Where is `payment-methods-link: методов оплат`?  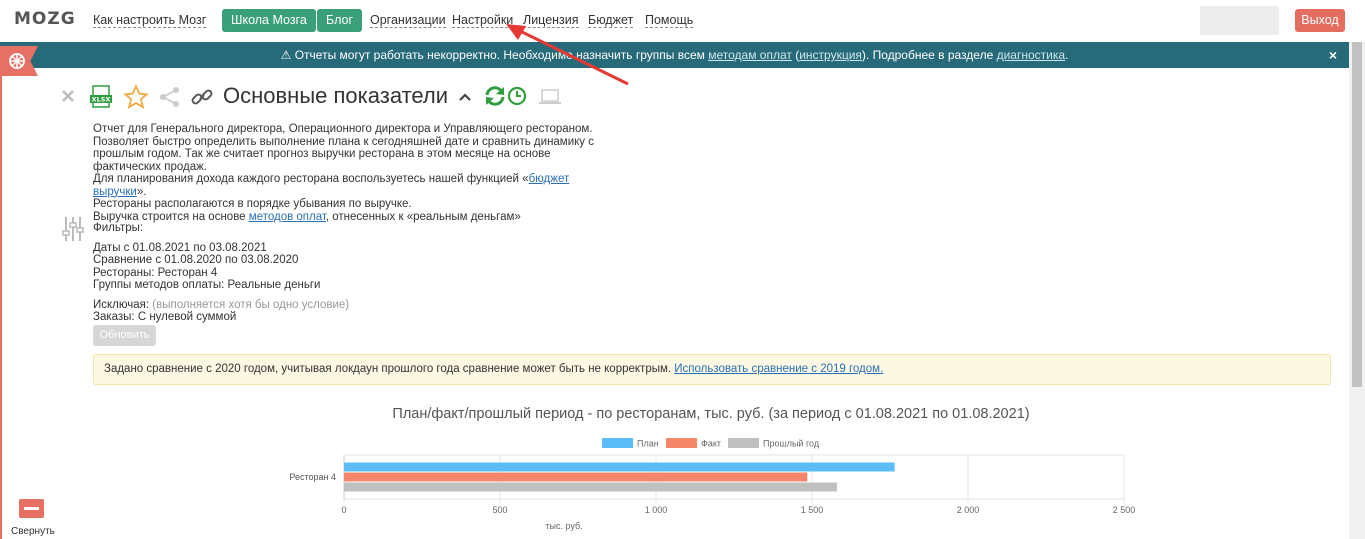 payment-methods-link: методов оплат is located at coordinates (287, 217).